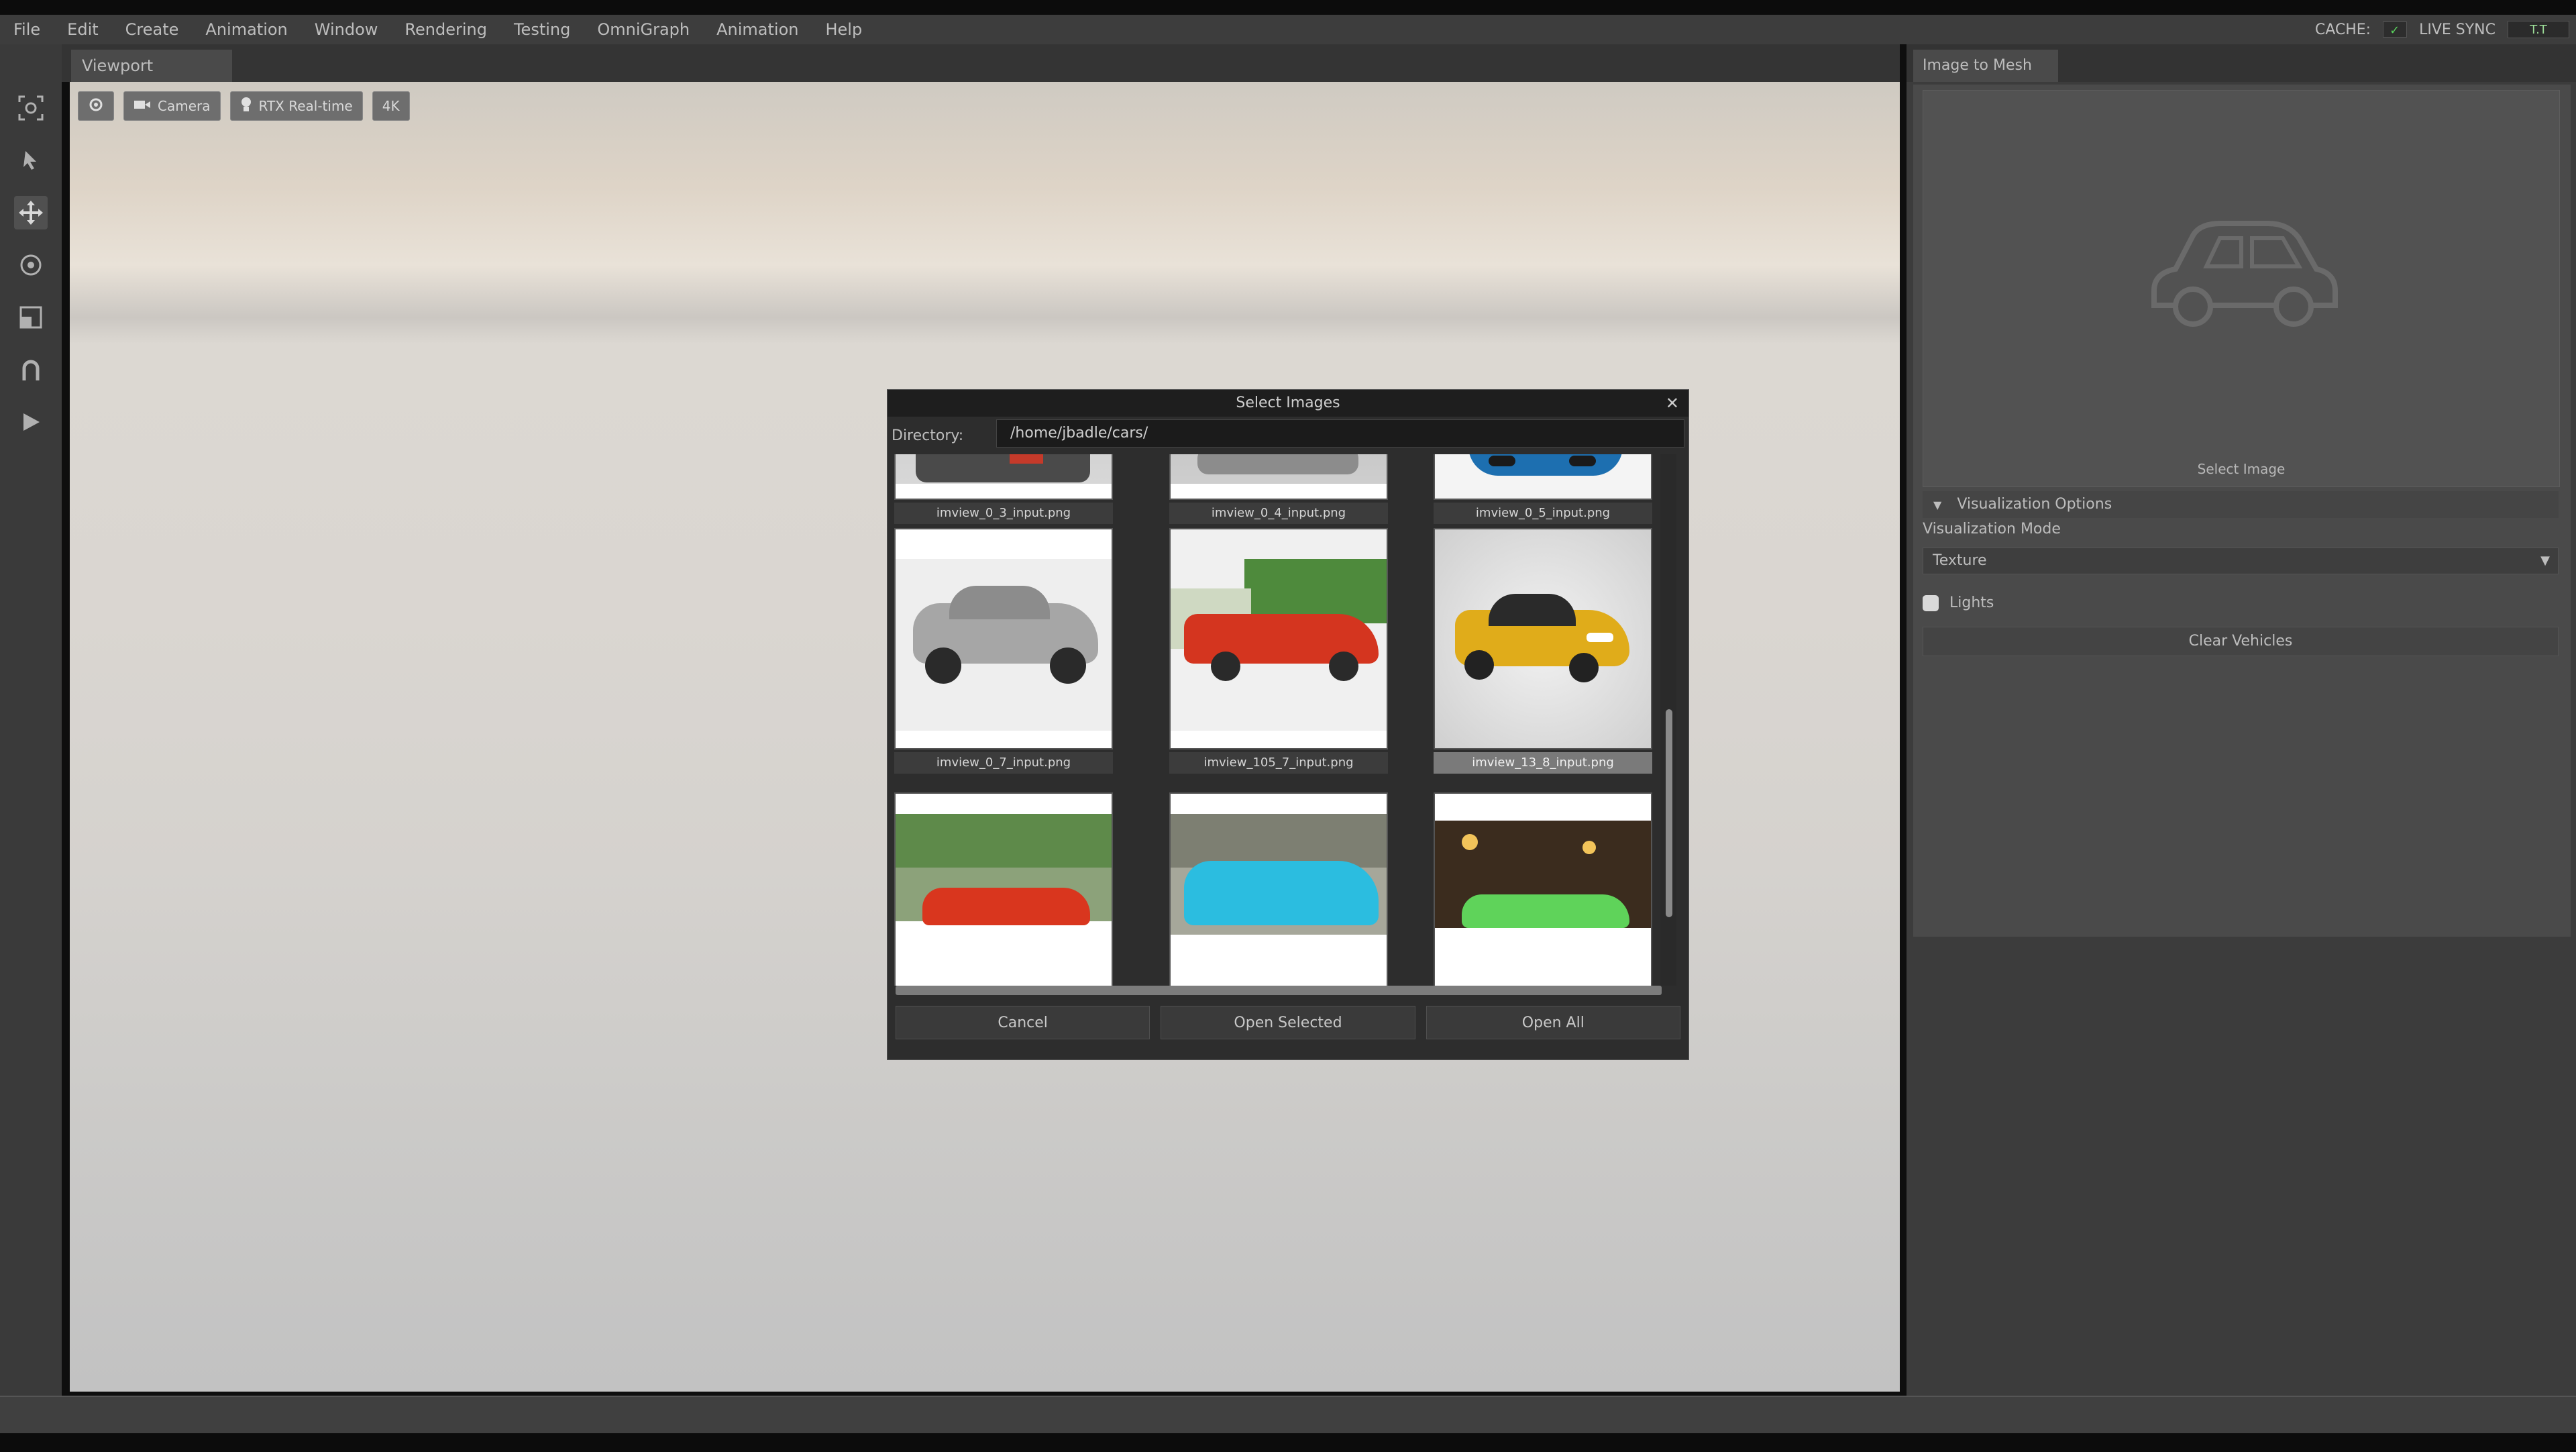  I want to click on menu-animation-2: Animation, so click(757, 30).